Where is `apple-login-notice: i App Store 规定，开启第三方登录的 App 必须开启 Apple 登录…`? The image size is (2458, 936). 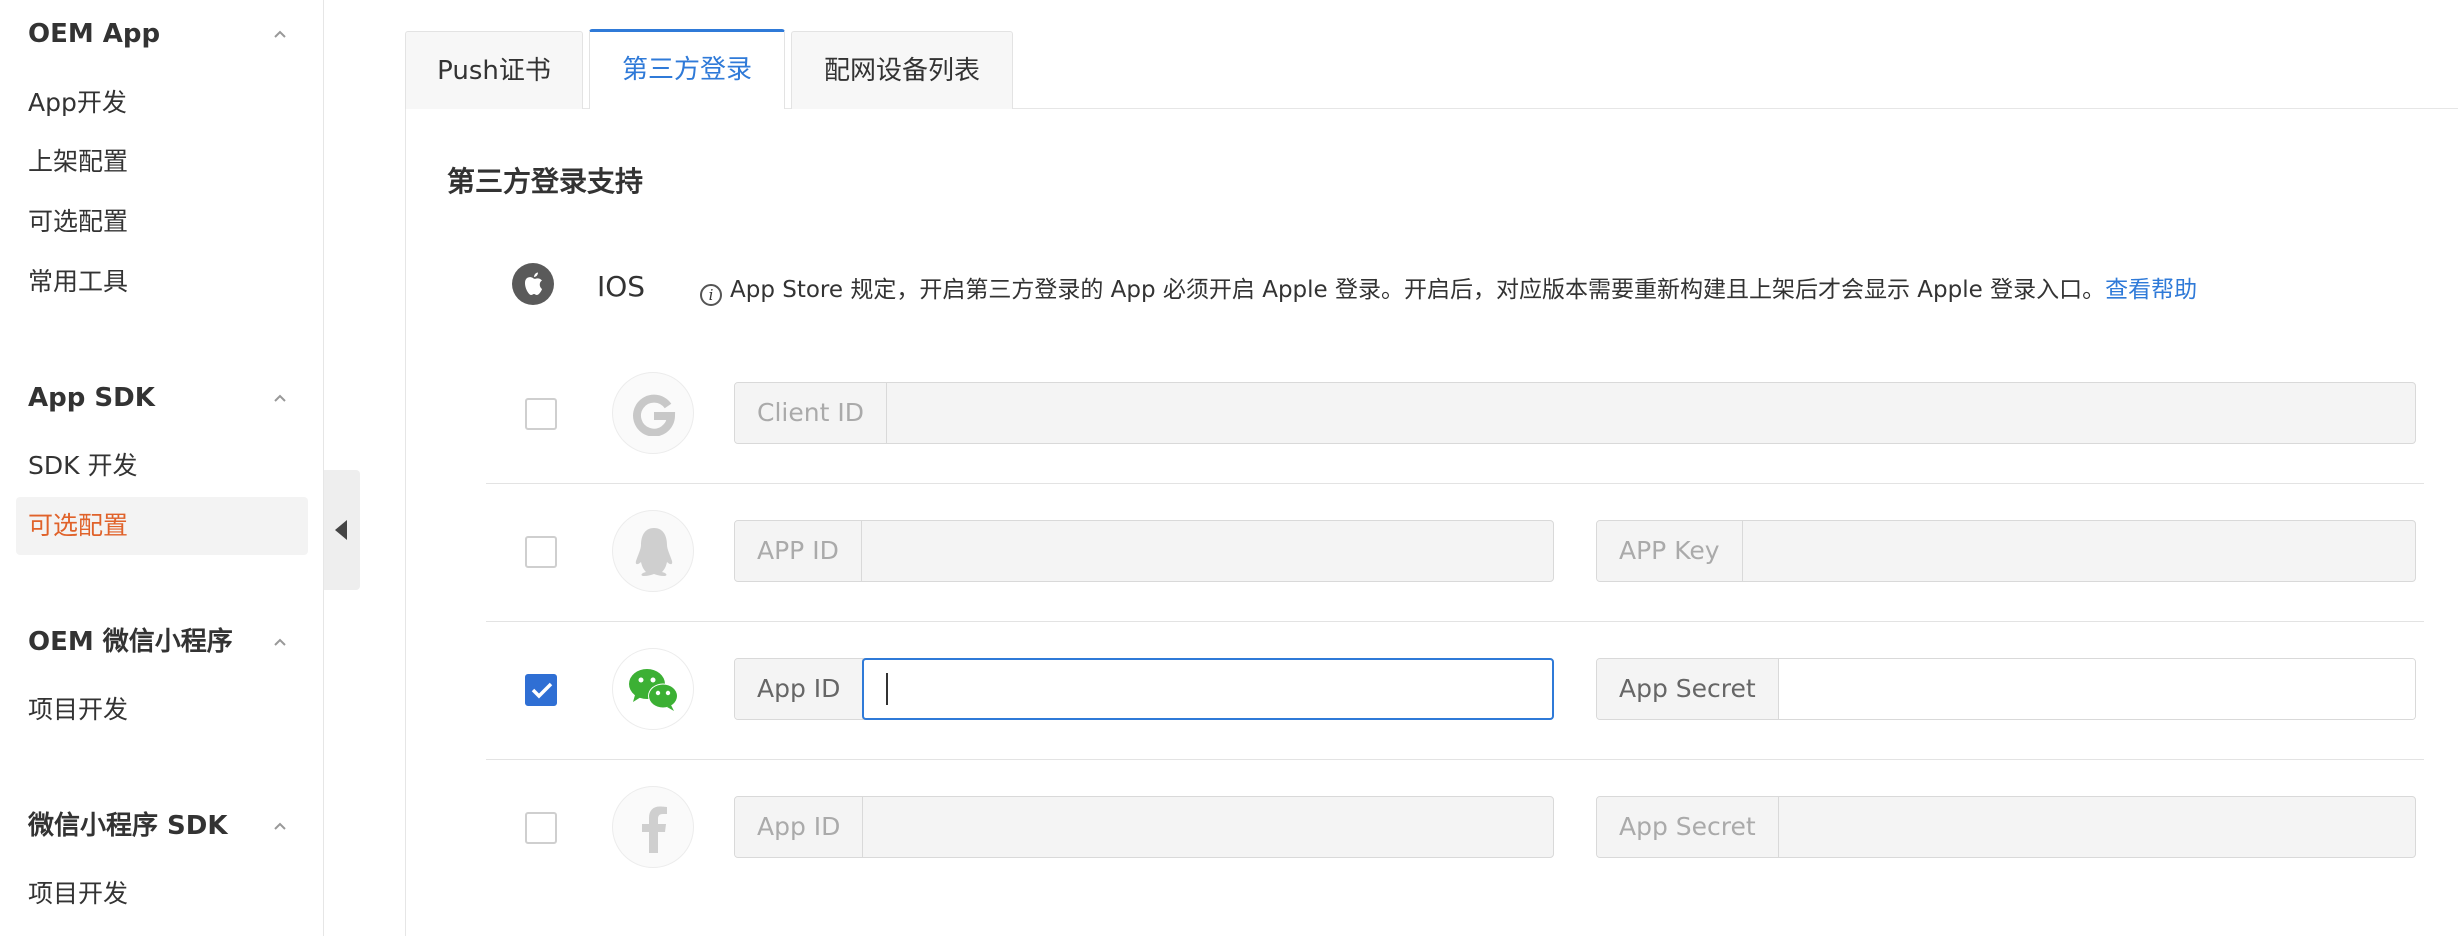
apple-login-notice: i App Store 规定，开启第三方登录的 App 必须开启 Apple 登录… is located at coordinates (1448, 288).